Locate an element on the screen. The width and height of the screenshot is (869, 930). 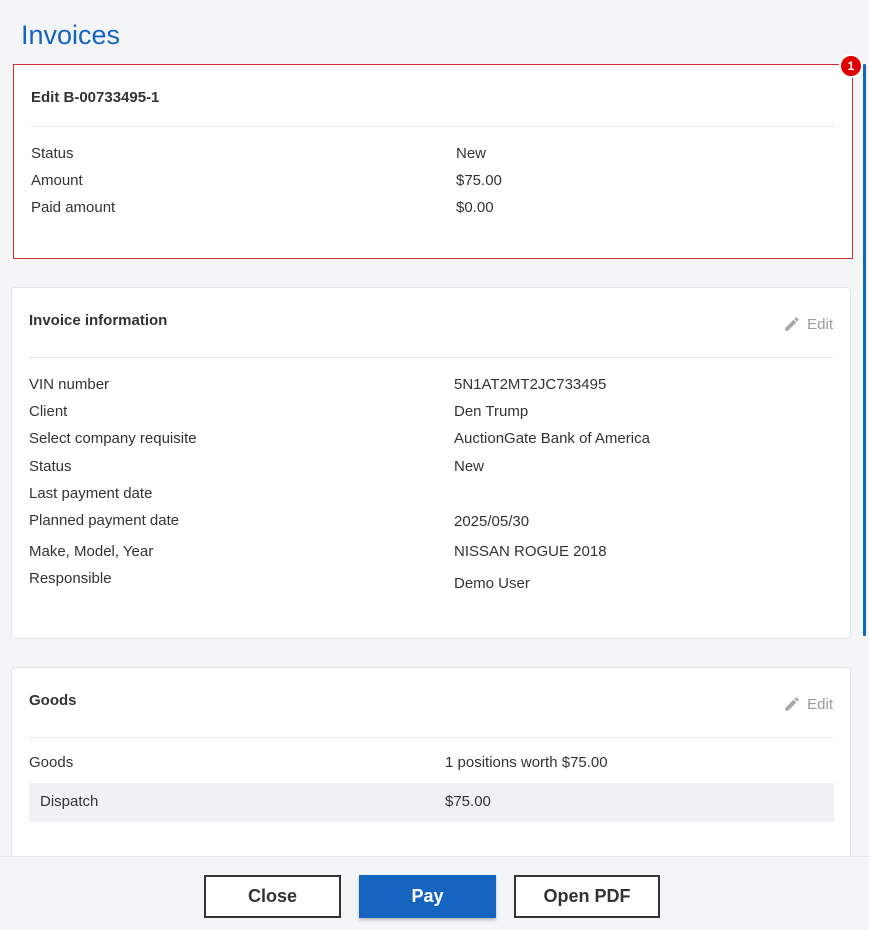
invoice-information-edit-button: Edit is located at coordinates (808, 324).